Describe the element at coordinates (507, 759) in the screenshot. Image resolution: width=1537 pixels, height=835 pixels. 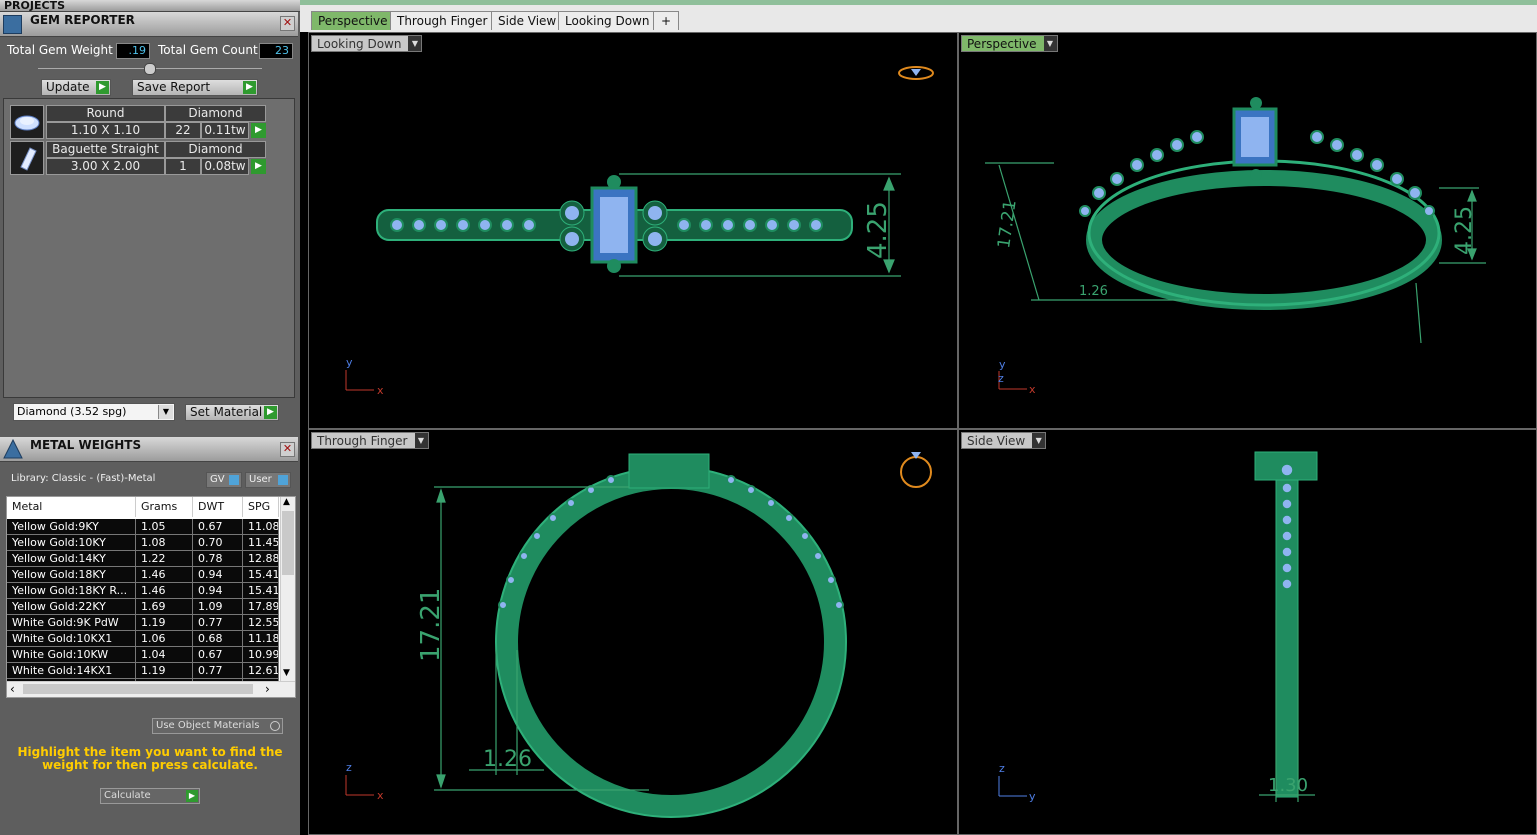
I see `dim-1-26: 1.26` at that location.